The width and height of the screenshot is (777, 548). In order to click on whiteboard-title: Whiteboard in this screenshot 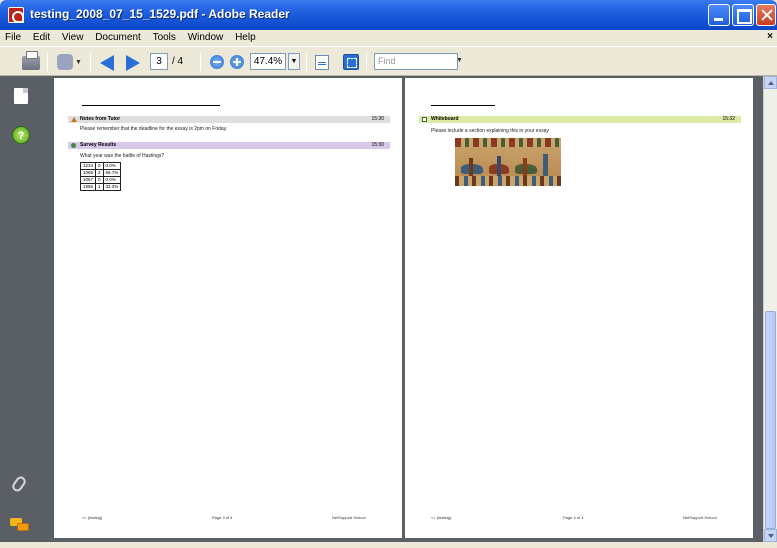, I will do `click(445, 119)`.